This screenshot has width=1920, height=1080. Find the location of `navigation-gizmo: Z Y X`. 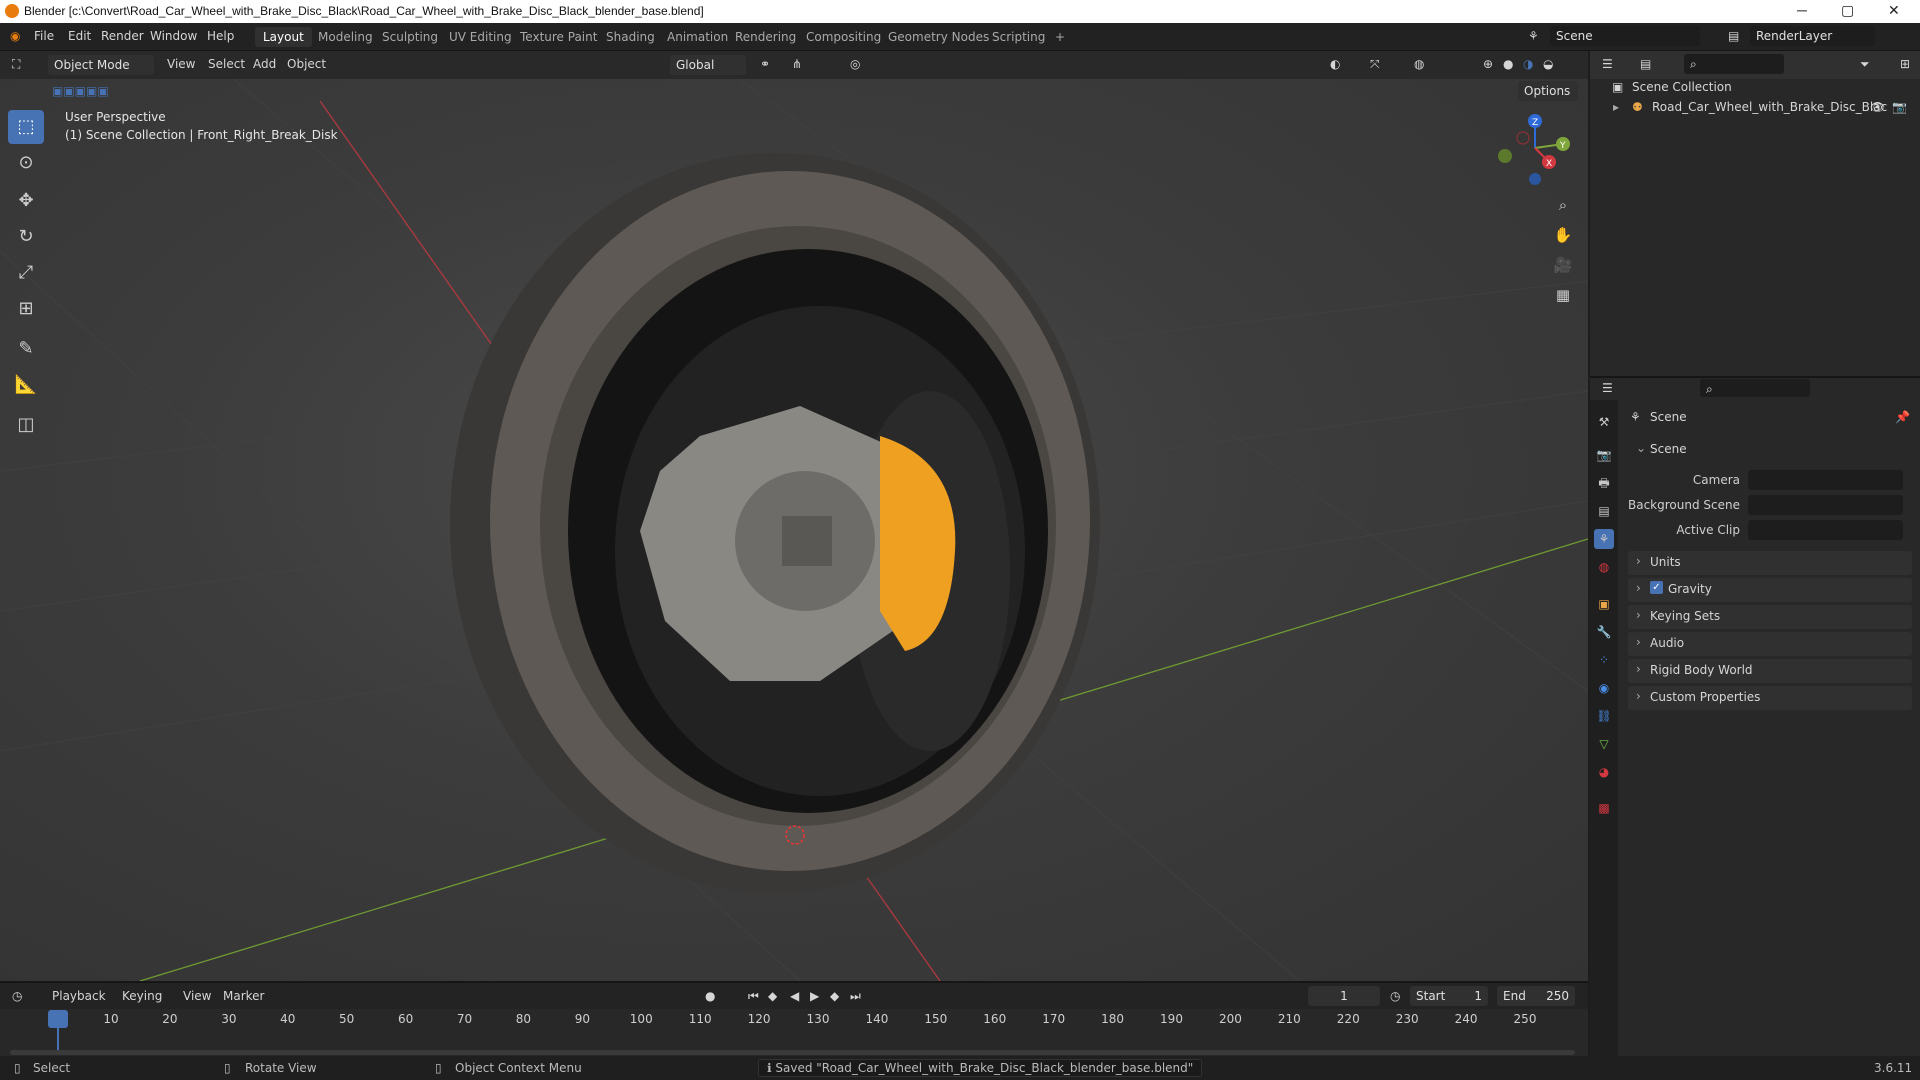

navigation-gizmo: Z Y X is located at coordinates (1535, 148).